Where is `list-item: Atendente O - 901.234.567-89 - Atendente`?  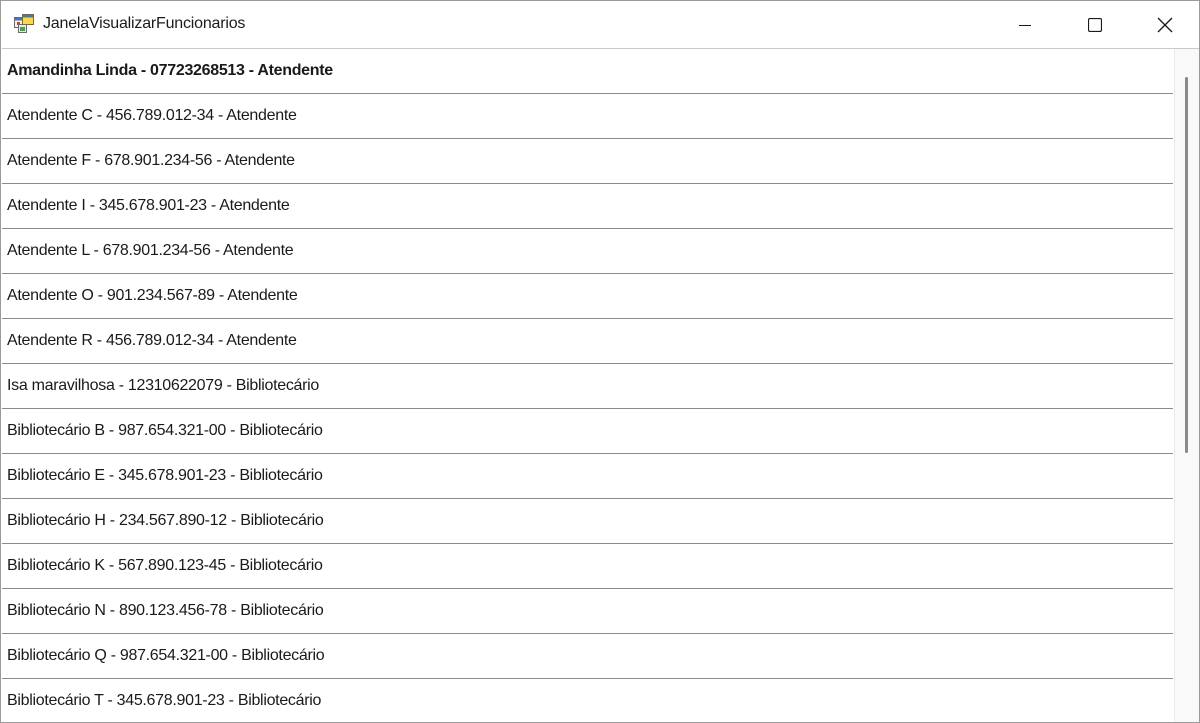
list-item: Atendente O - 901.234.567-89 - Atendente is located at coordinates (587, 296).